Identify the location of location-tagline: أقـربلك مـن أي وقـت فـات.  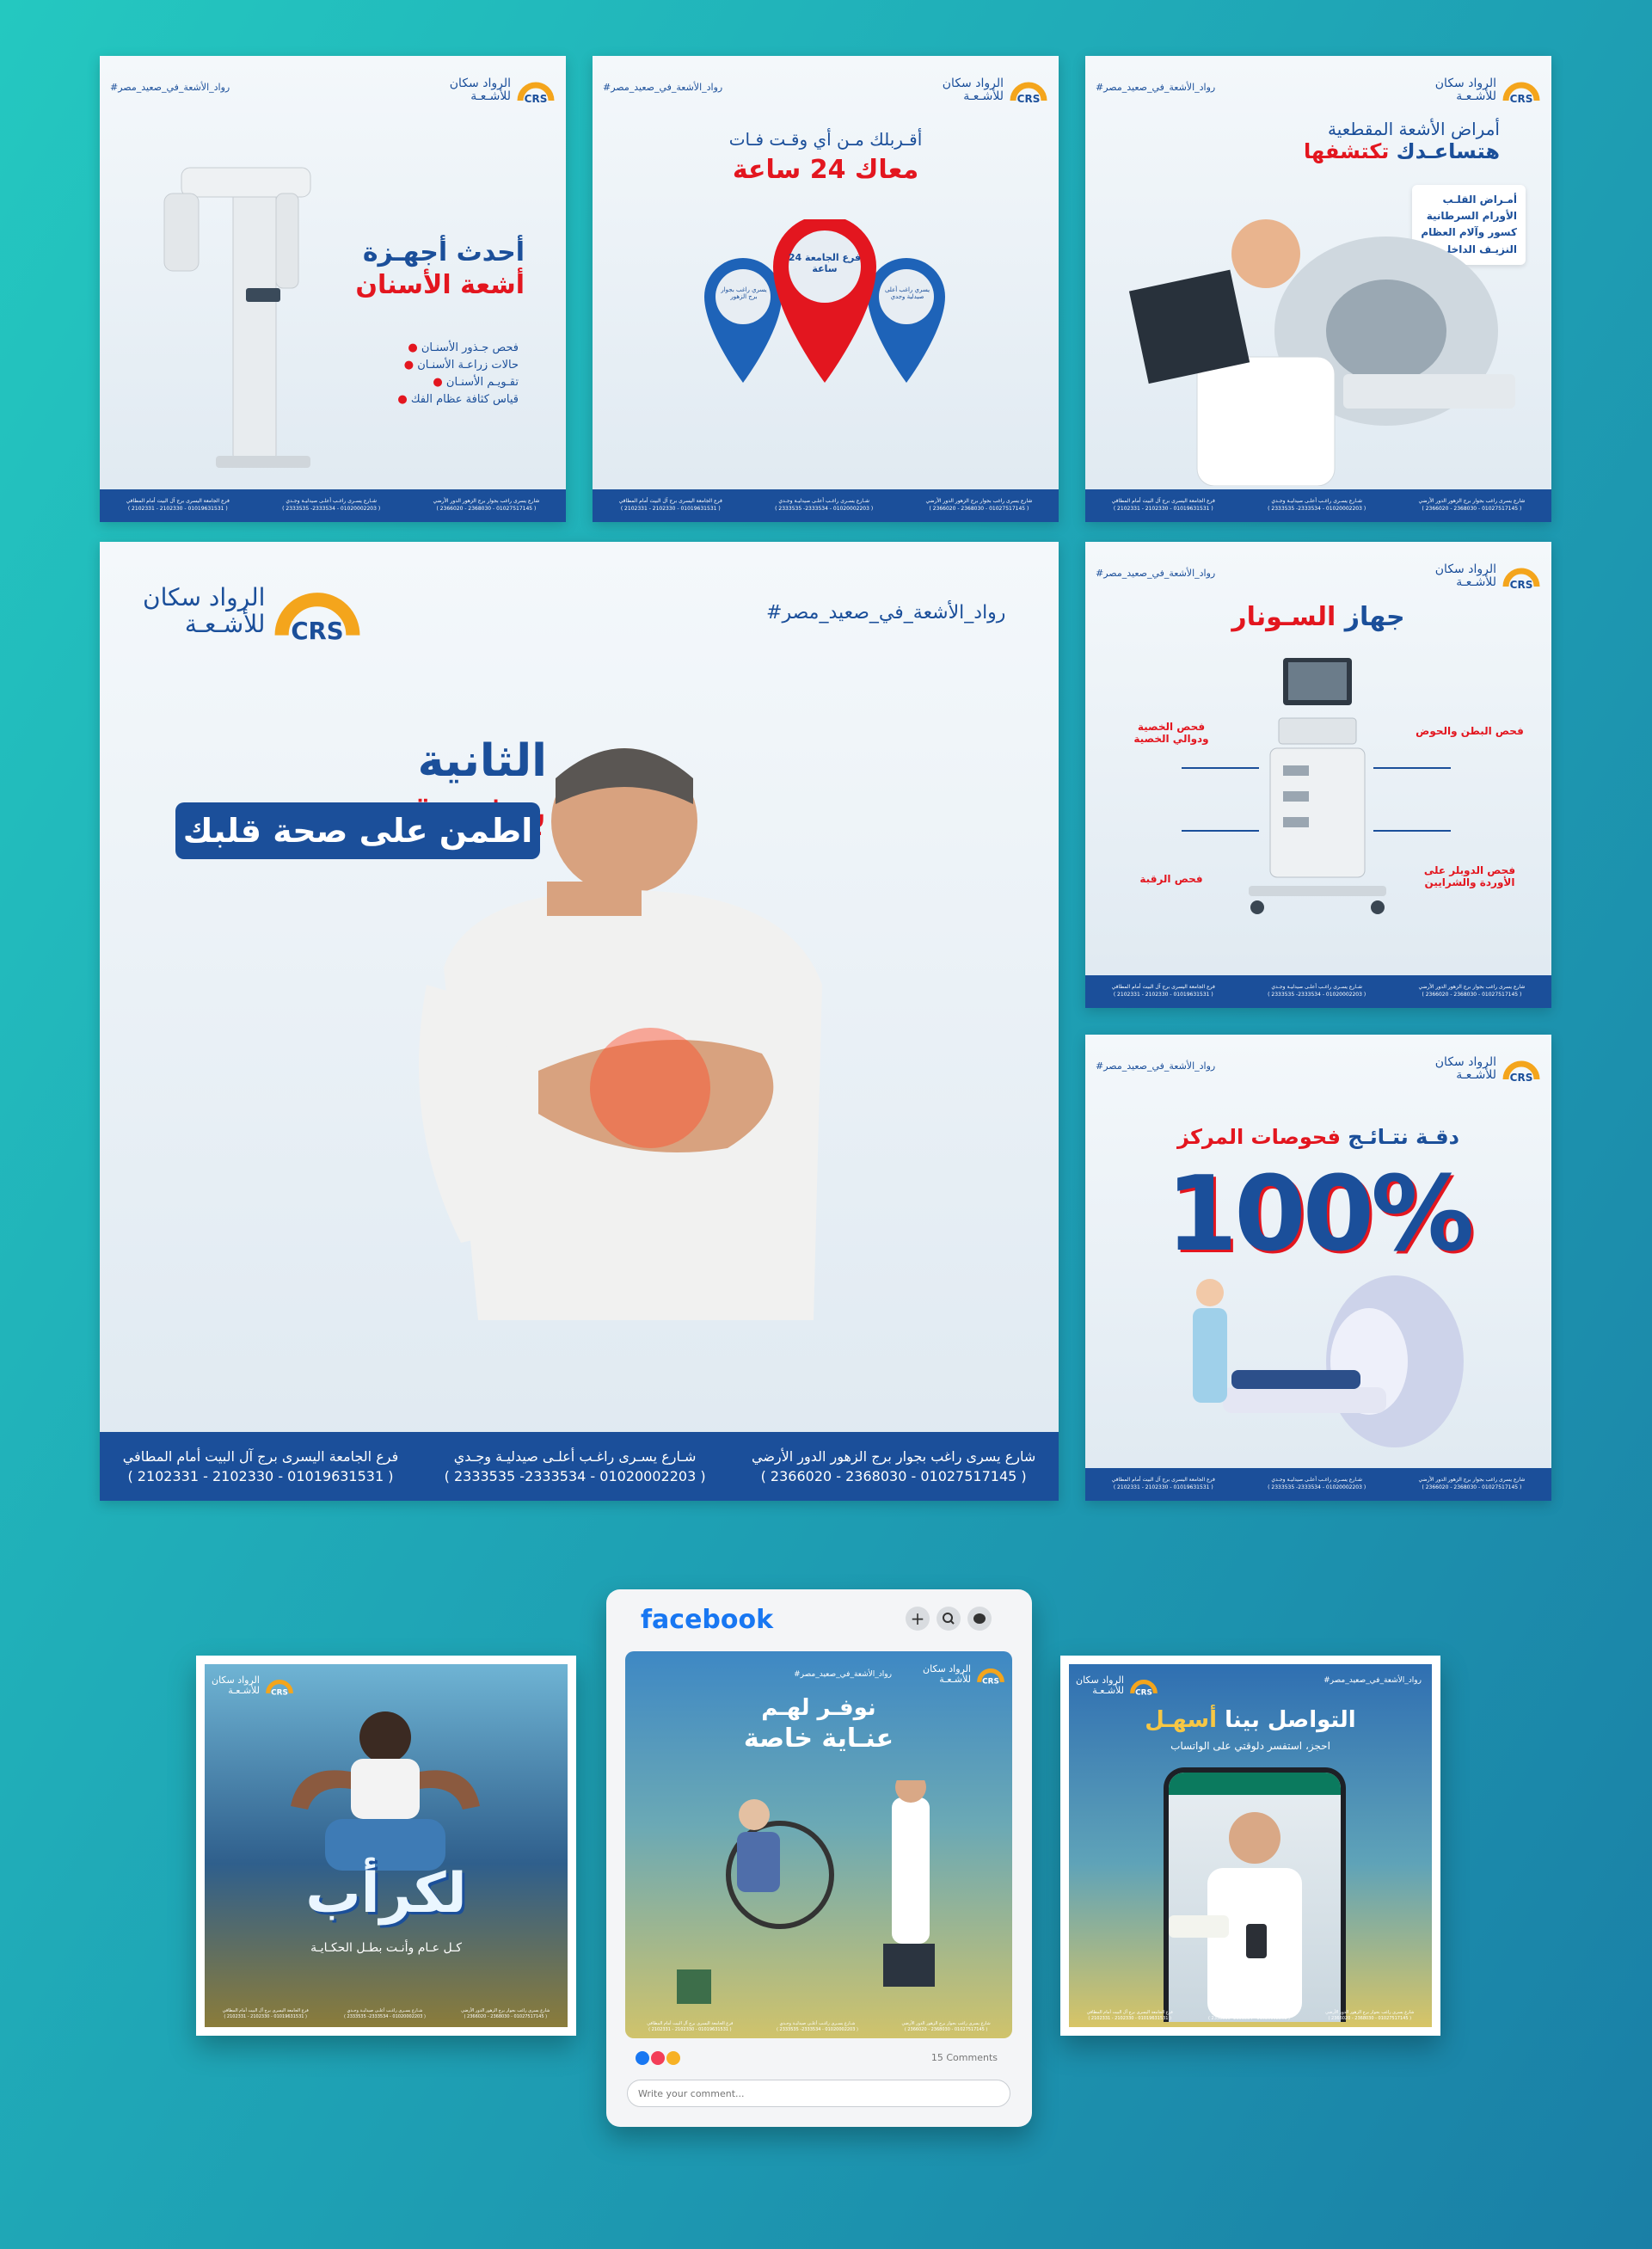
(825, 139).